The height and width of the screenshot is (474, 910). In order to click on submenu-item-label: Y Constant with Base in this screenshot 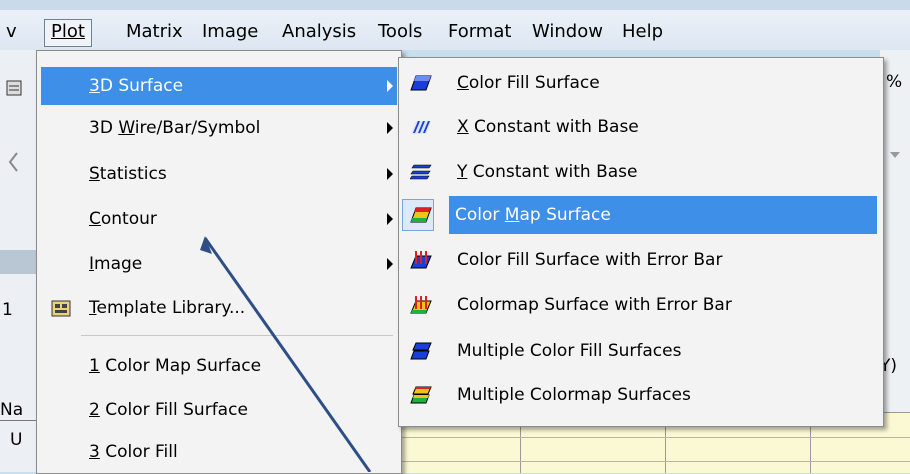, I will do `click(547, 172)`.